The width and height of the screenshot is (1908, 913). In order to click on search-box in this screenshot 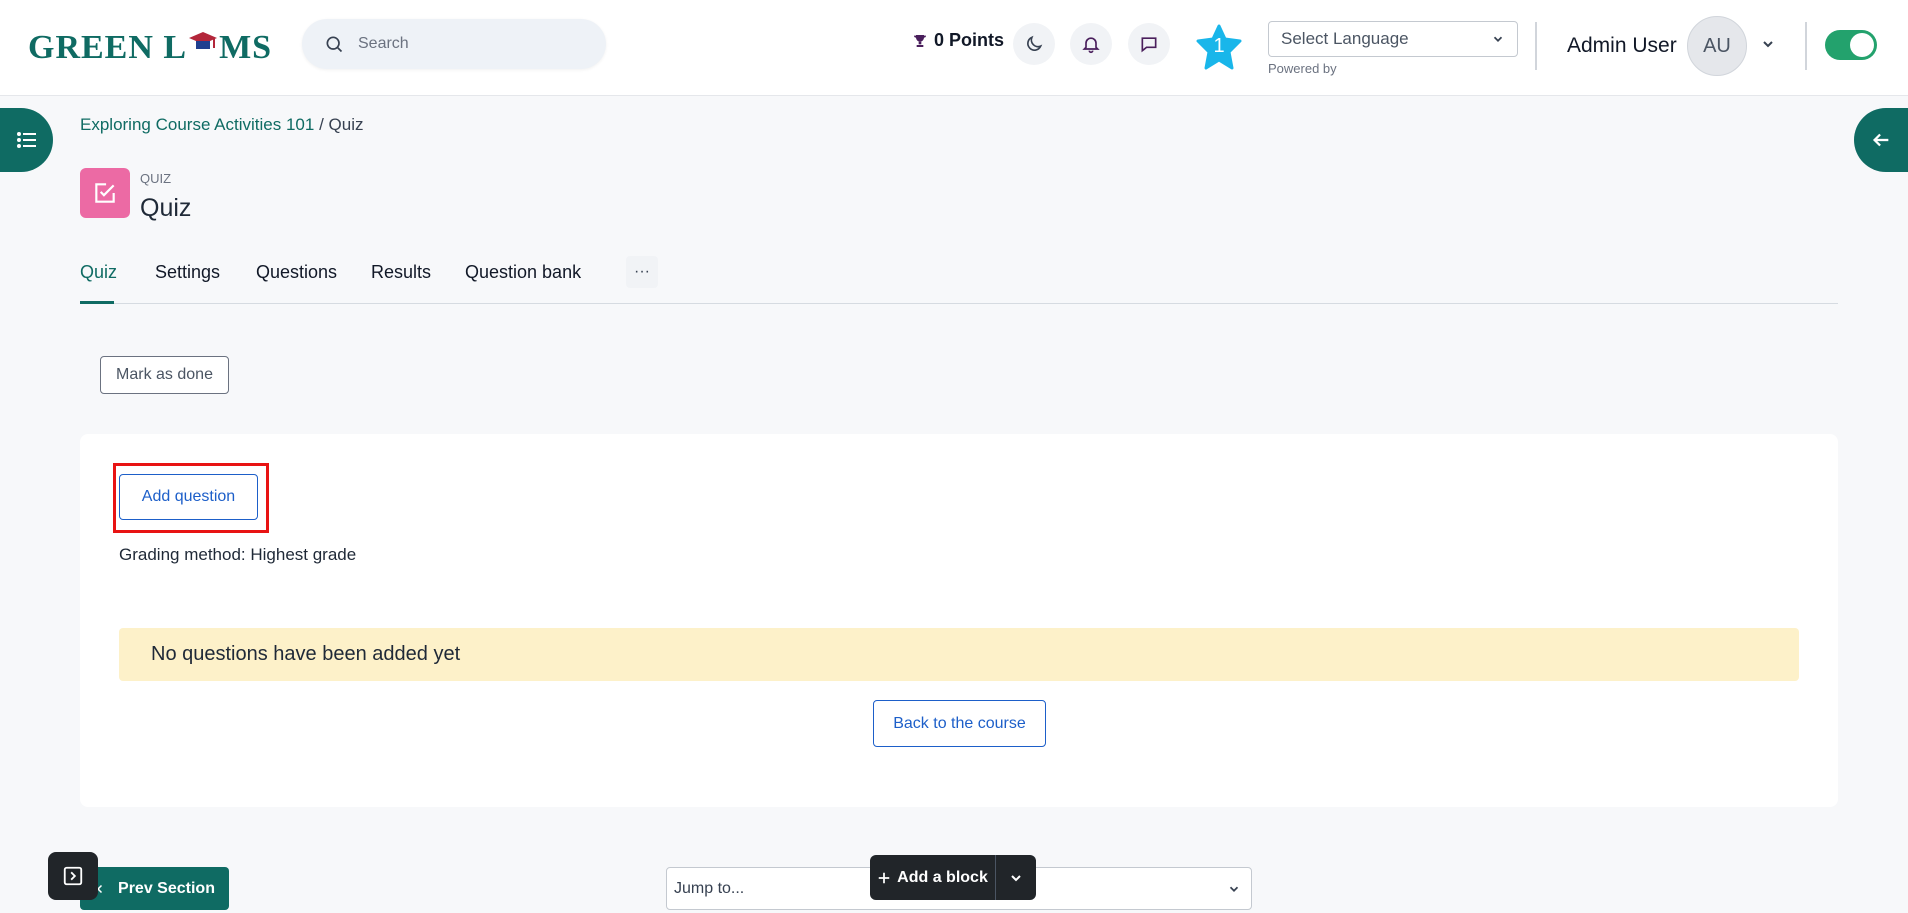, I will do `click(454, 44)`.